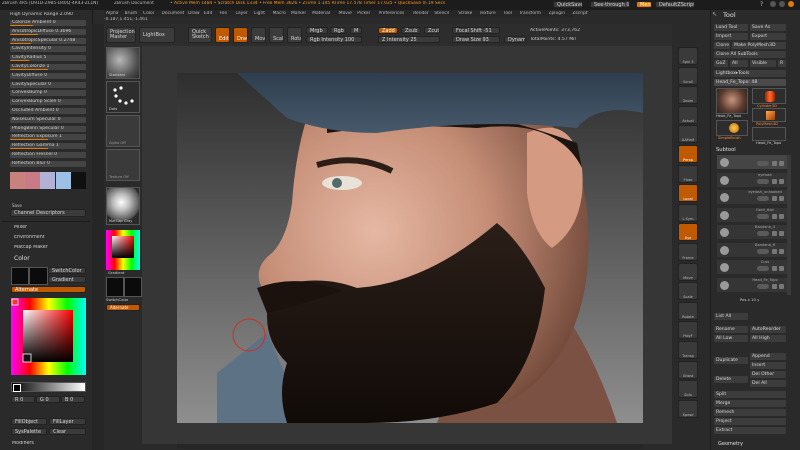 Image resolution: width=800 pixels, height=450 pixels. I want to click on filllayer-button: FillLayer, so click(67, 421).